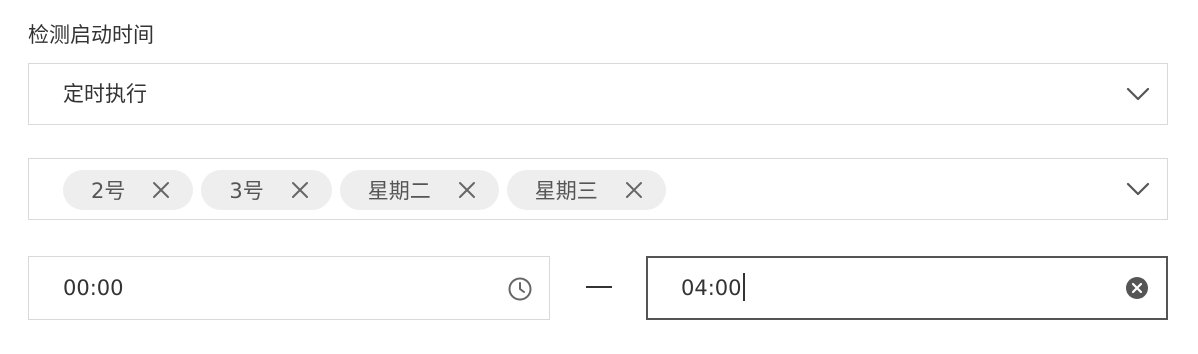 This screenshot has height=354, width=1198. What do you see at coordinates (91, 35) in the screenshot?
I see `field-label: 检测启动时间` at bounding box center [91, 35].